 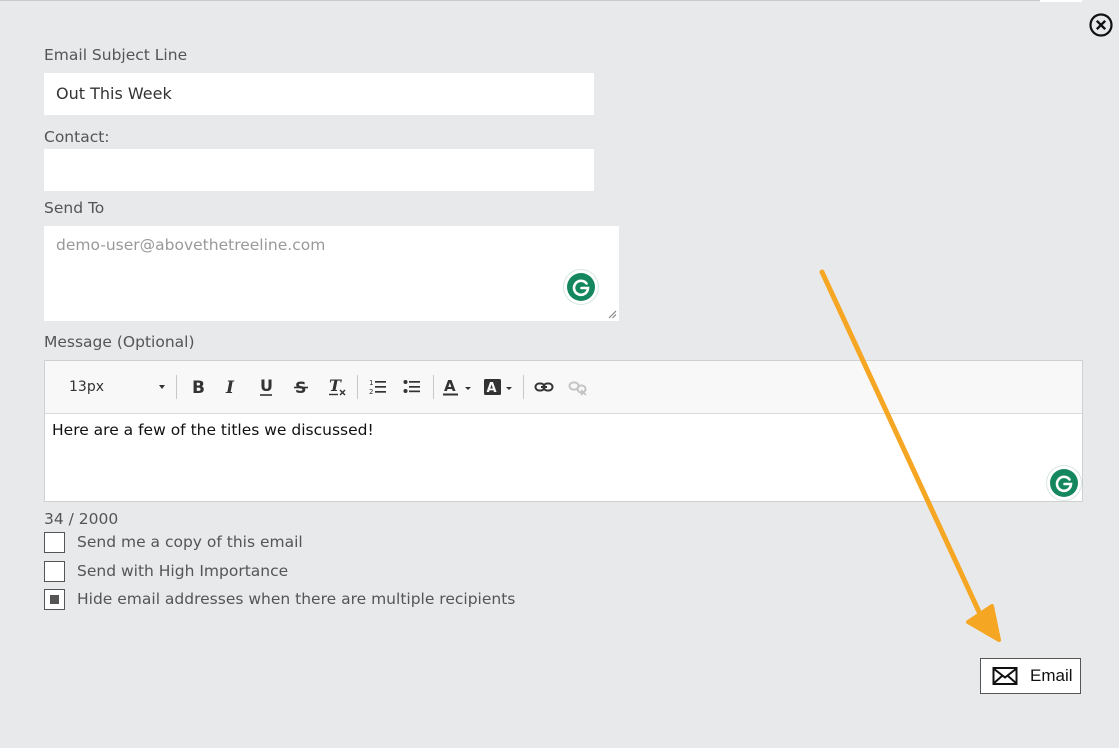 What do you see at coordinates (1005, 676) in the screenshot?
I see `envelope-icon` at bounding box center [1005, 676].